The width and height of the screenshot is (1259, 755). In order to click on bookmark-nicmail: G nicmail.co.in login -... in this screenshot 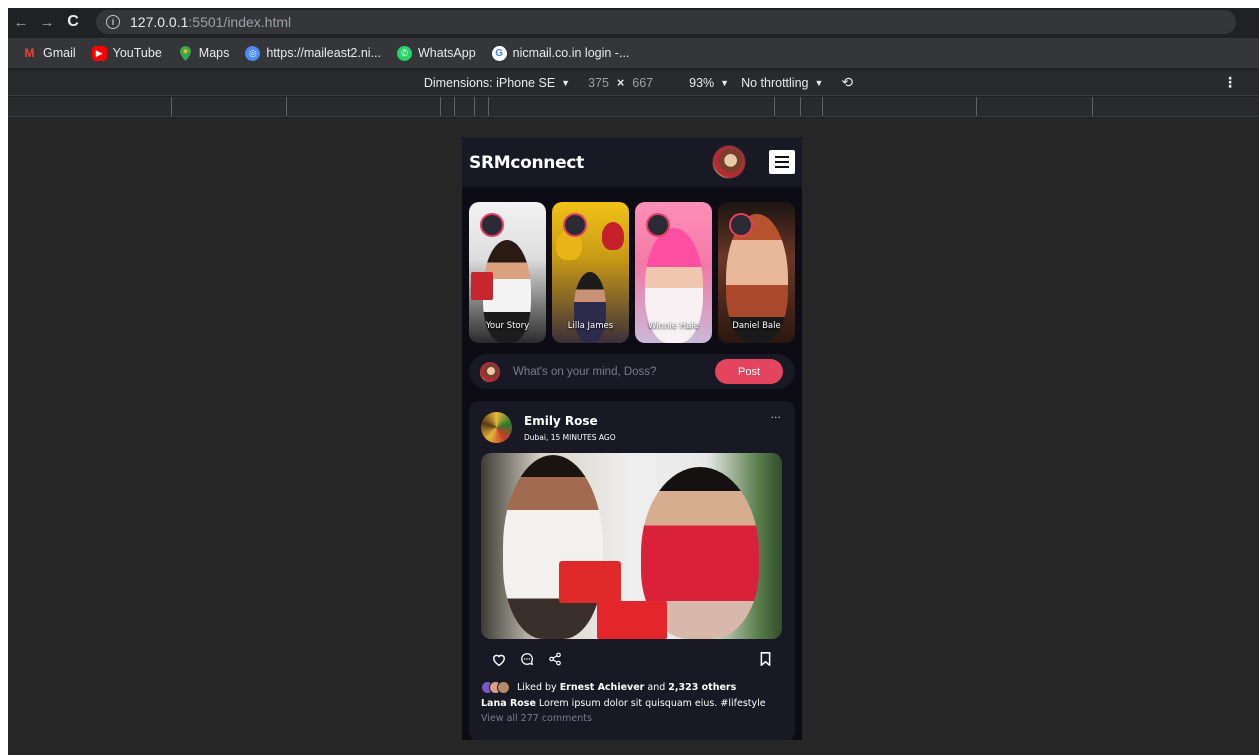, I will do `click(560, 53)`.